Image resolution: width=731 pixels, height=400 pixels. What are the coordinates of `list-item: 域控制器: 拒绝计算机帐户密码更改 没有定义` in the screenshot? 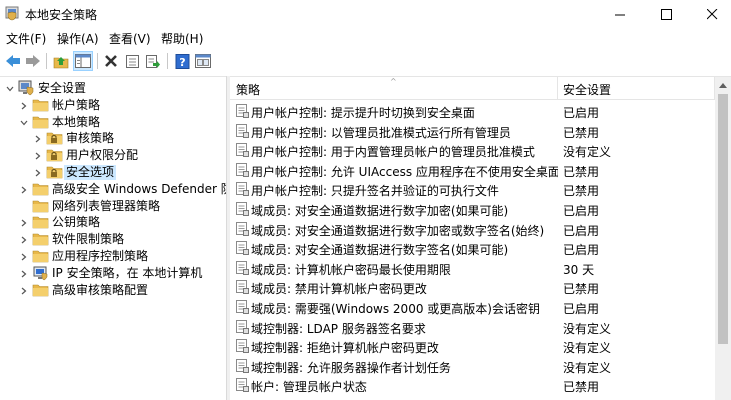 It's located at (472, 346).